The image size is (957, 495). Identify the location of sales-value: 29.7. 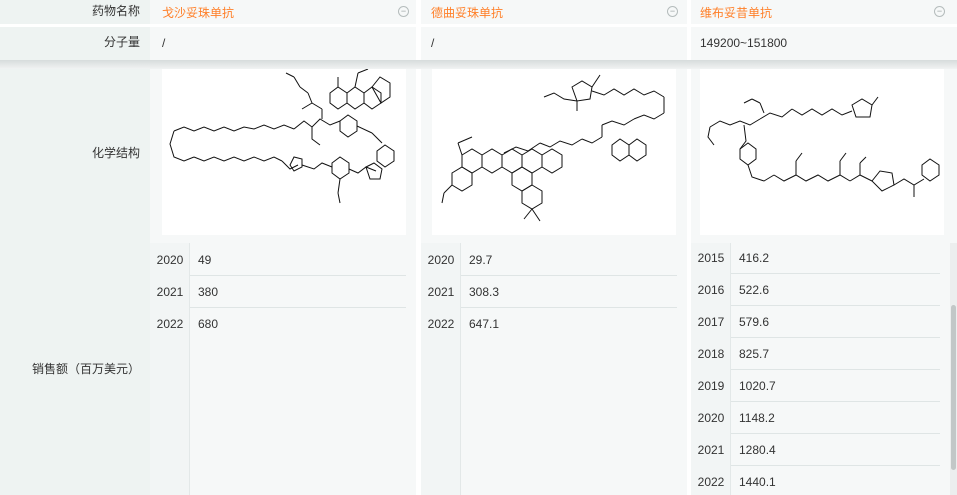
(481, 260).